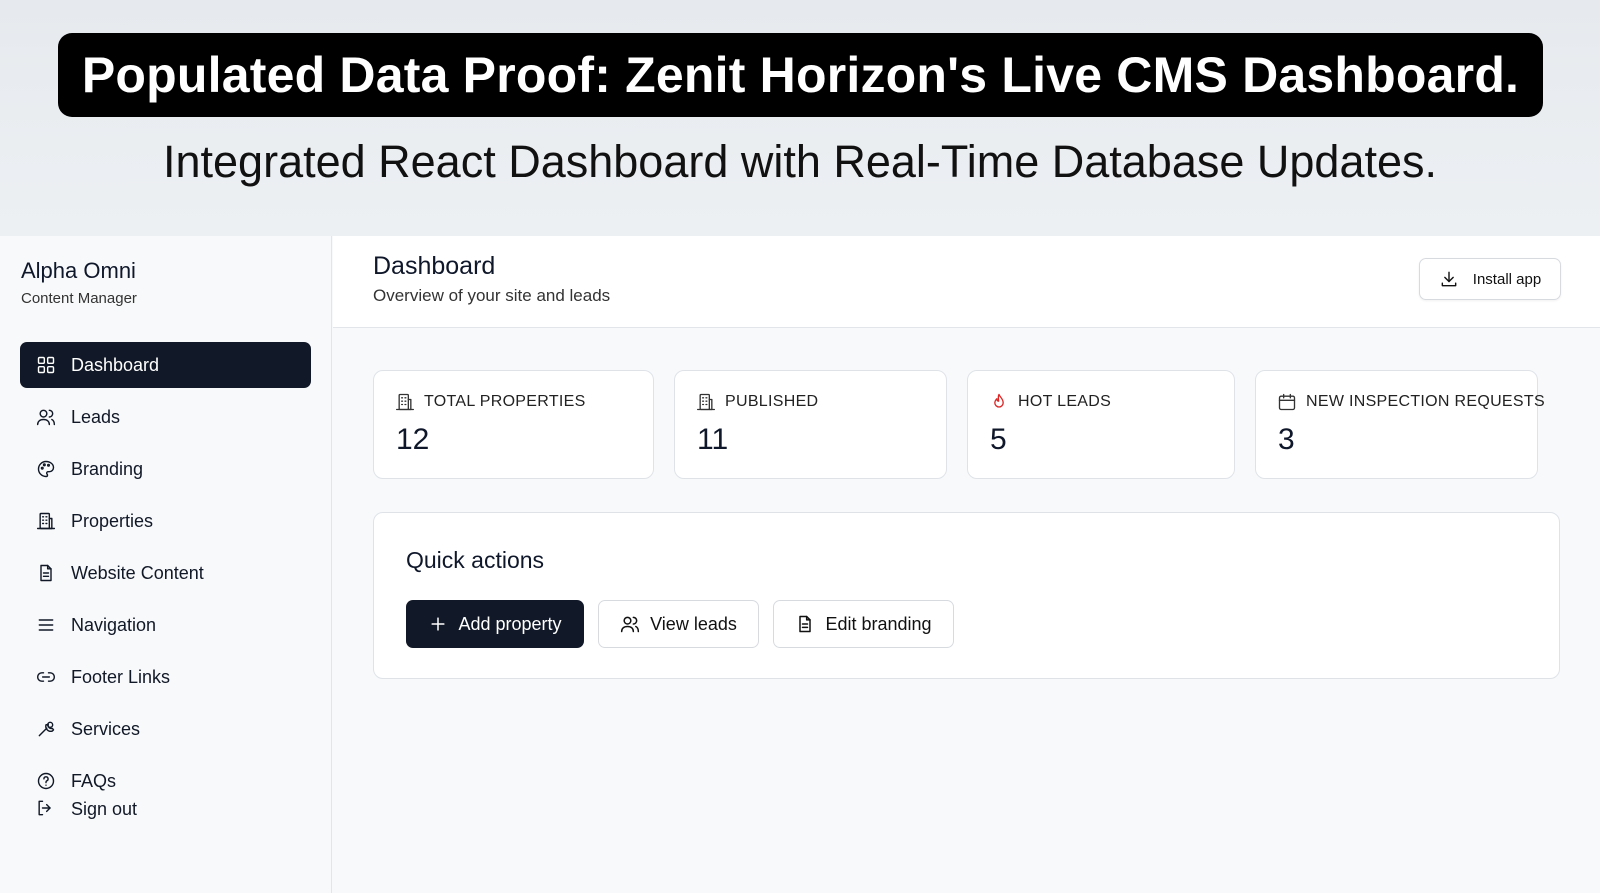 This screenshot has height=893, width=1600. What do you see at coordinates (1425, 401) in the screenshot?
I see `stat-label: NEW INSPECTION REQUESTS` at bounding box center [1425, 401].